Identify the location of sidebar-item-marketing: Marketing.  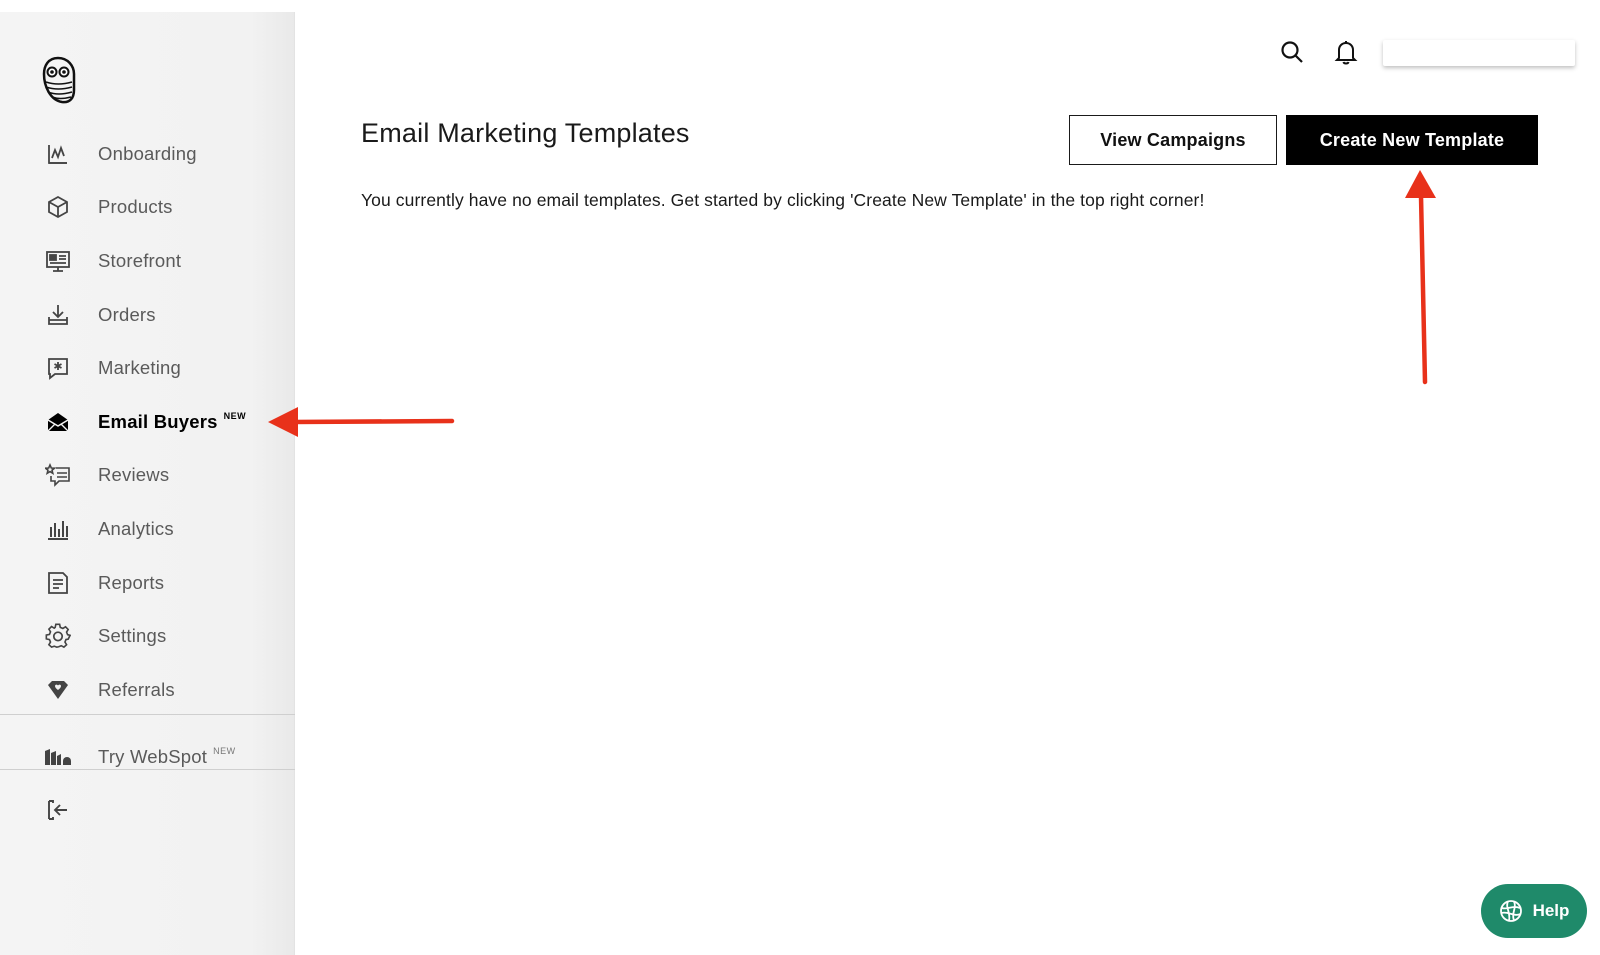
(147, 368).